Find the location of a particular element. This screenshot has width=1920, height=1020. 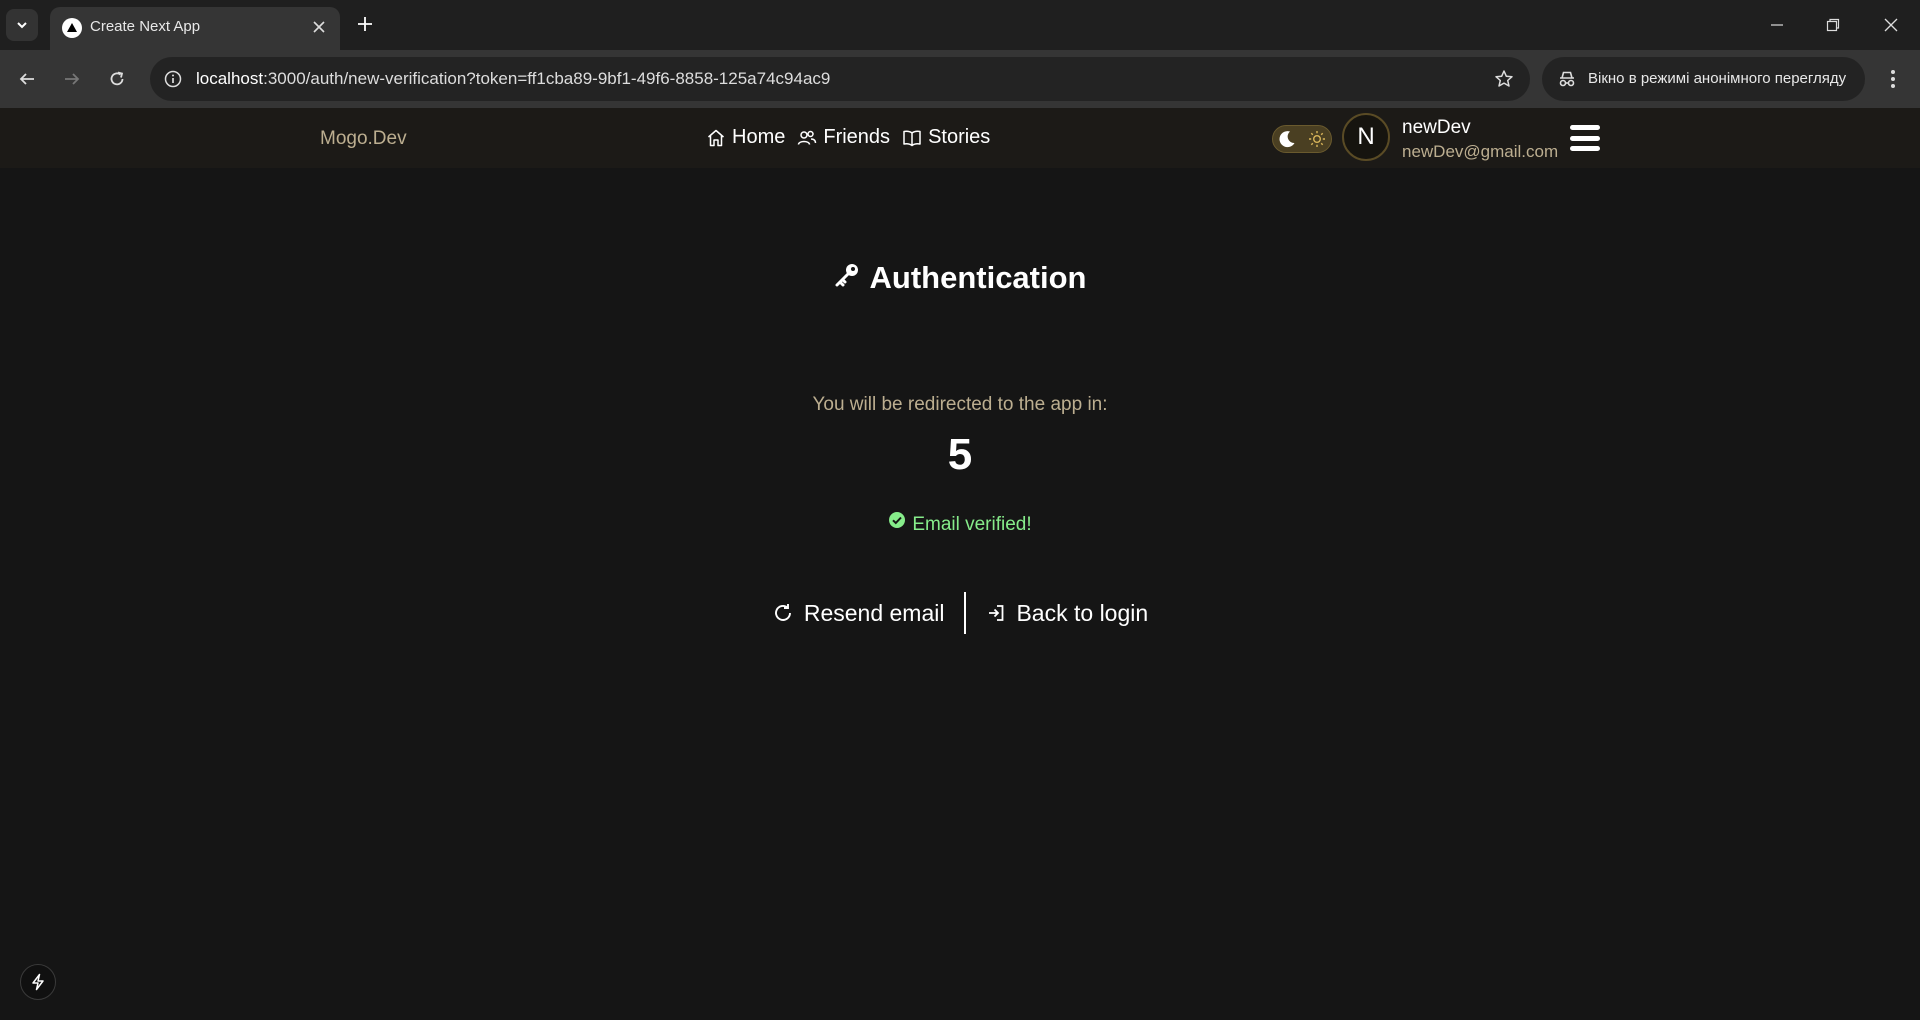

browser-menu-button is located at coordinates (1893, 79).